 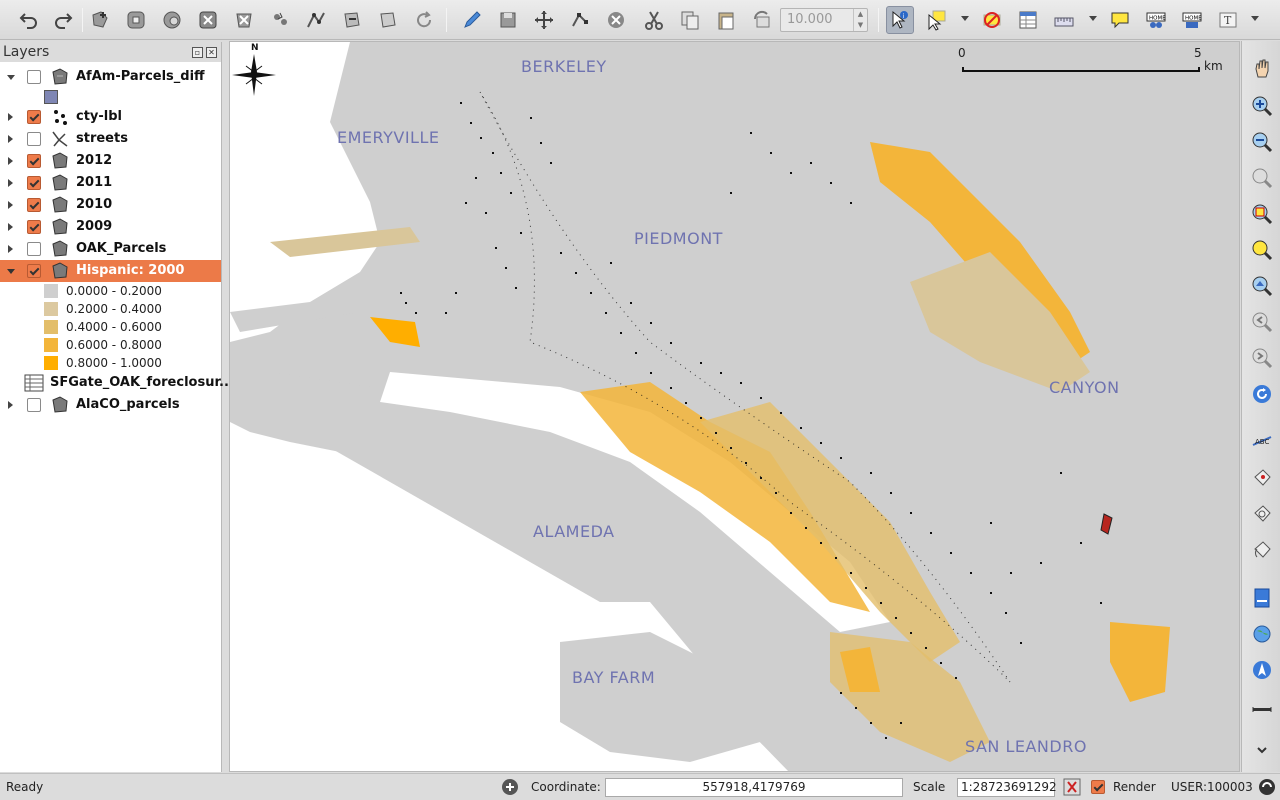 I want to click on delete-selected-icon, so click(x=616, y=20).